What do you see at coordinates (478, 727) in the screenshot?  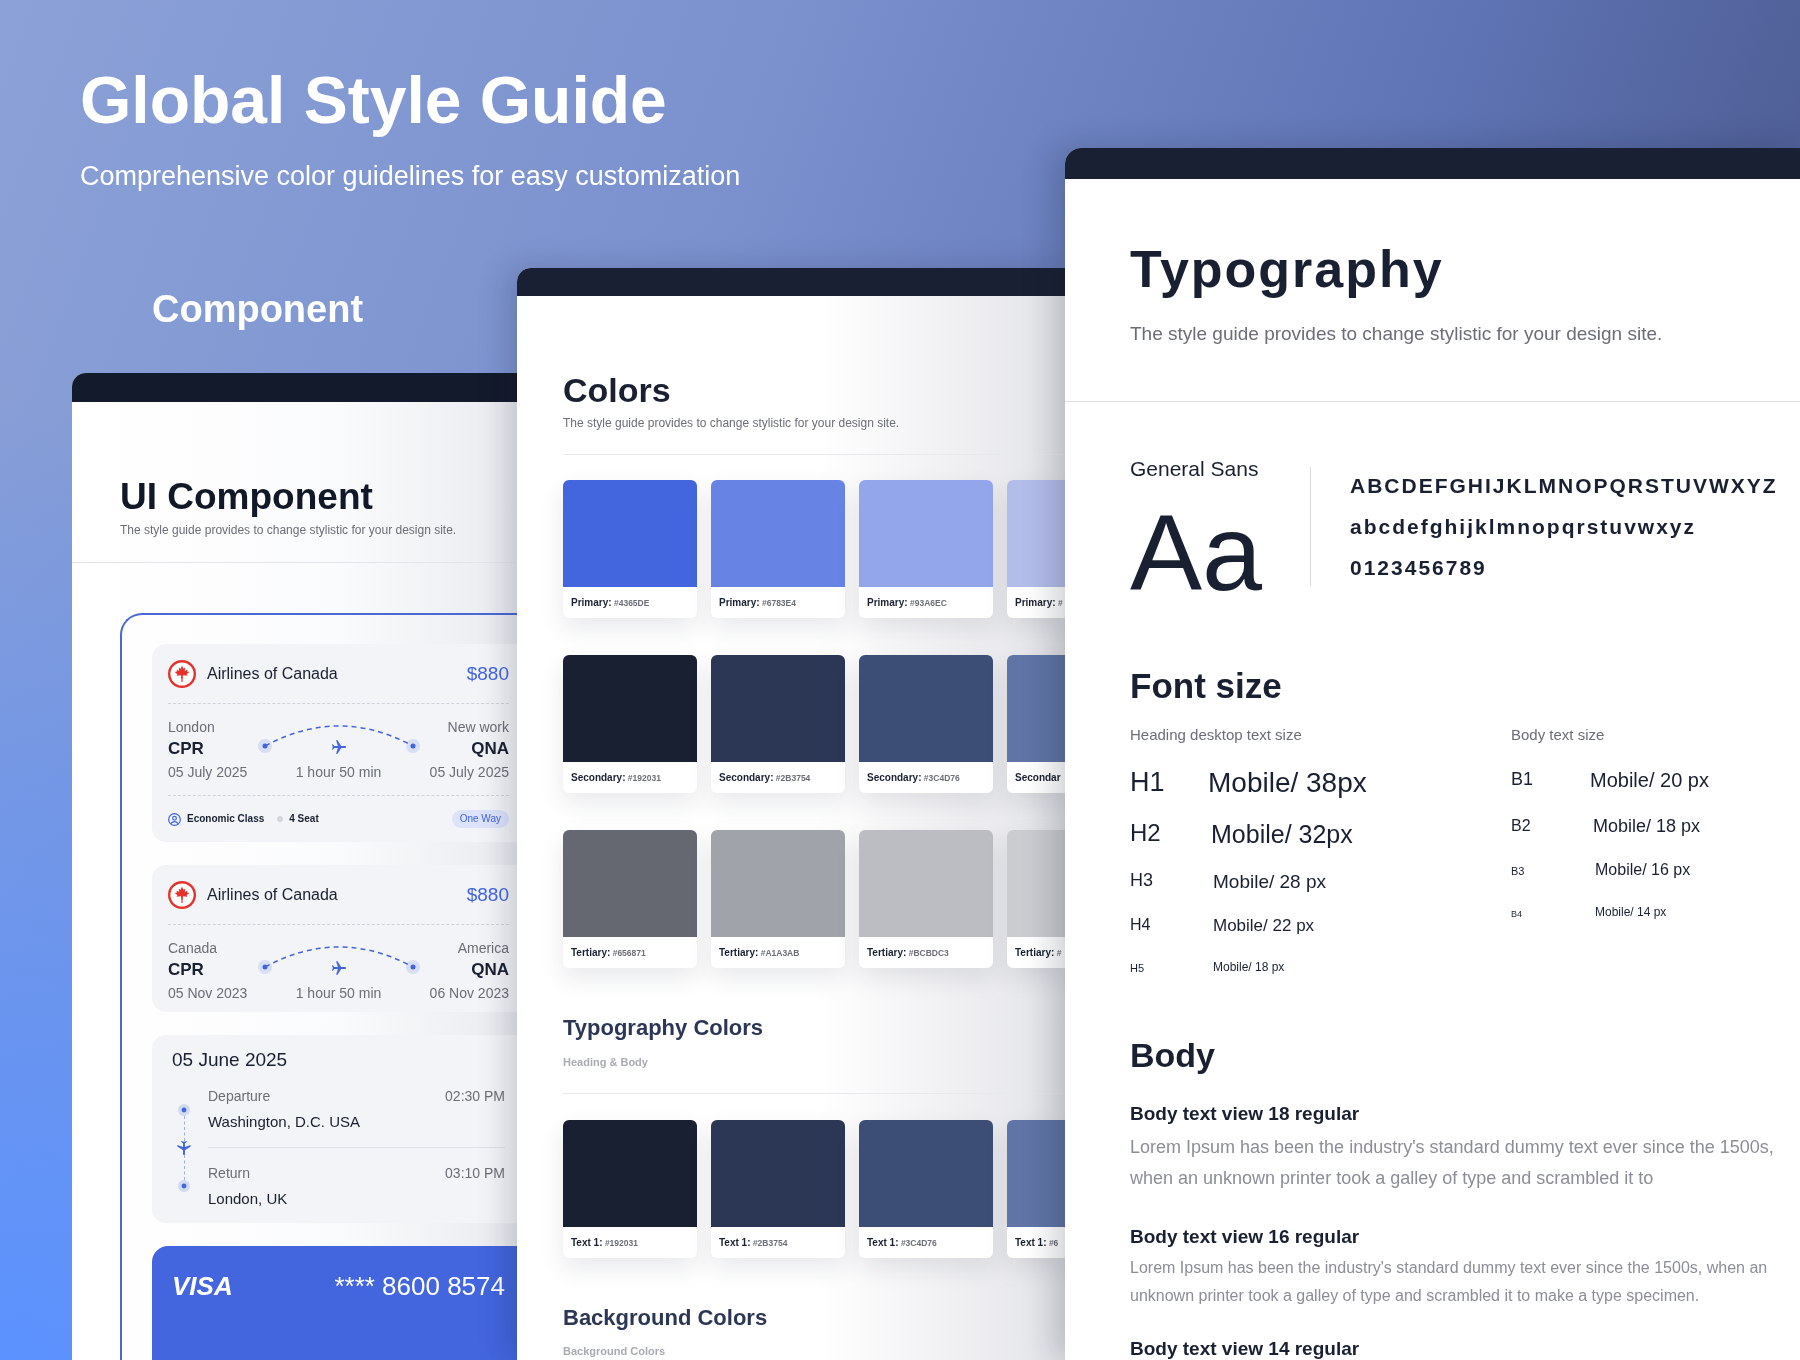 I see `city-name: New work` at bounding box center [478, 727].